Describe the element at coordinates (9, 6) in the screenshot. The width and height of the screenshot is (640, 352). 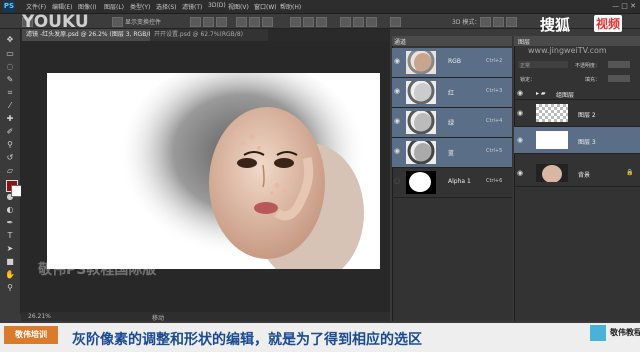
I see `photoshop-logo-icon: PS` at that location.